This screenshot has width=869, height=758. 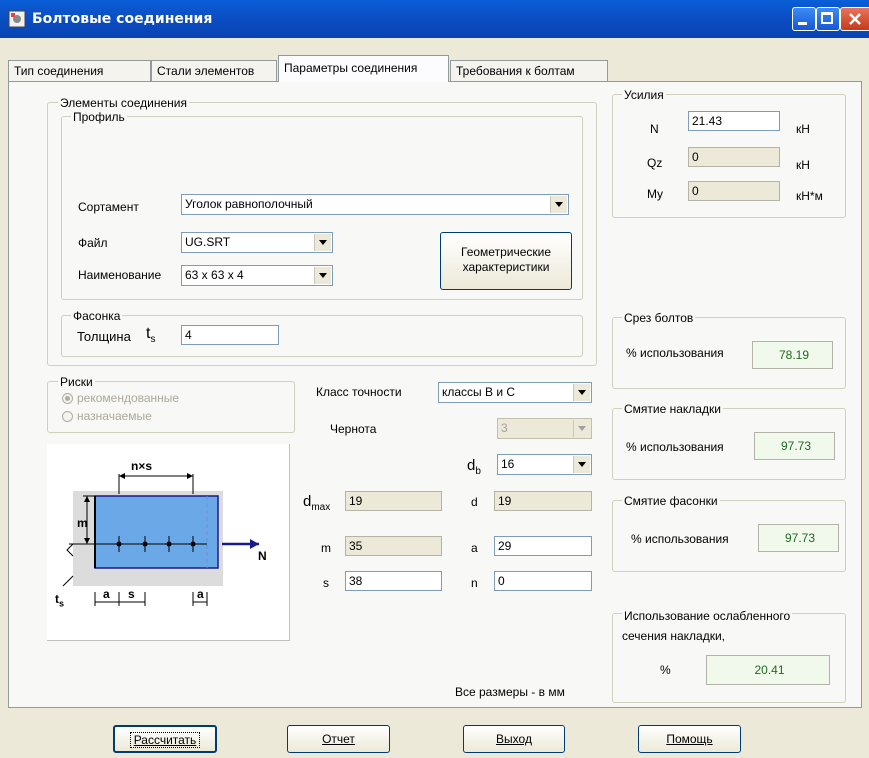 I want to click on dmax-label: dmax, so click(x=316, y=505).